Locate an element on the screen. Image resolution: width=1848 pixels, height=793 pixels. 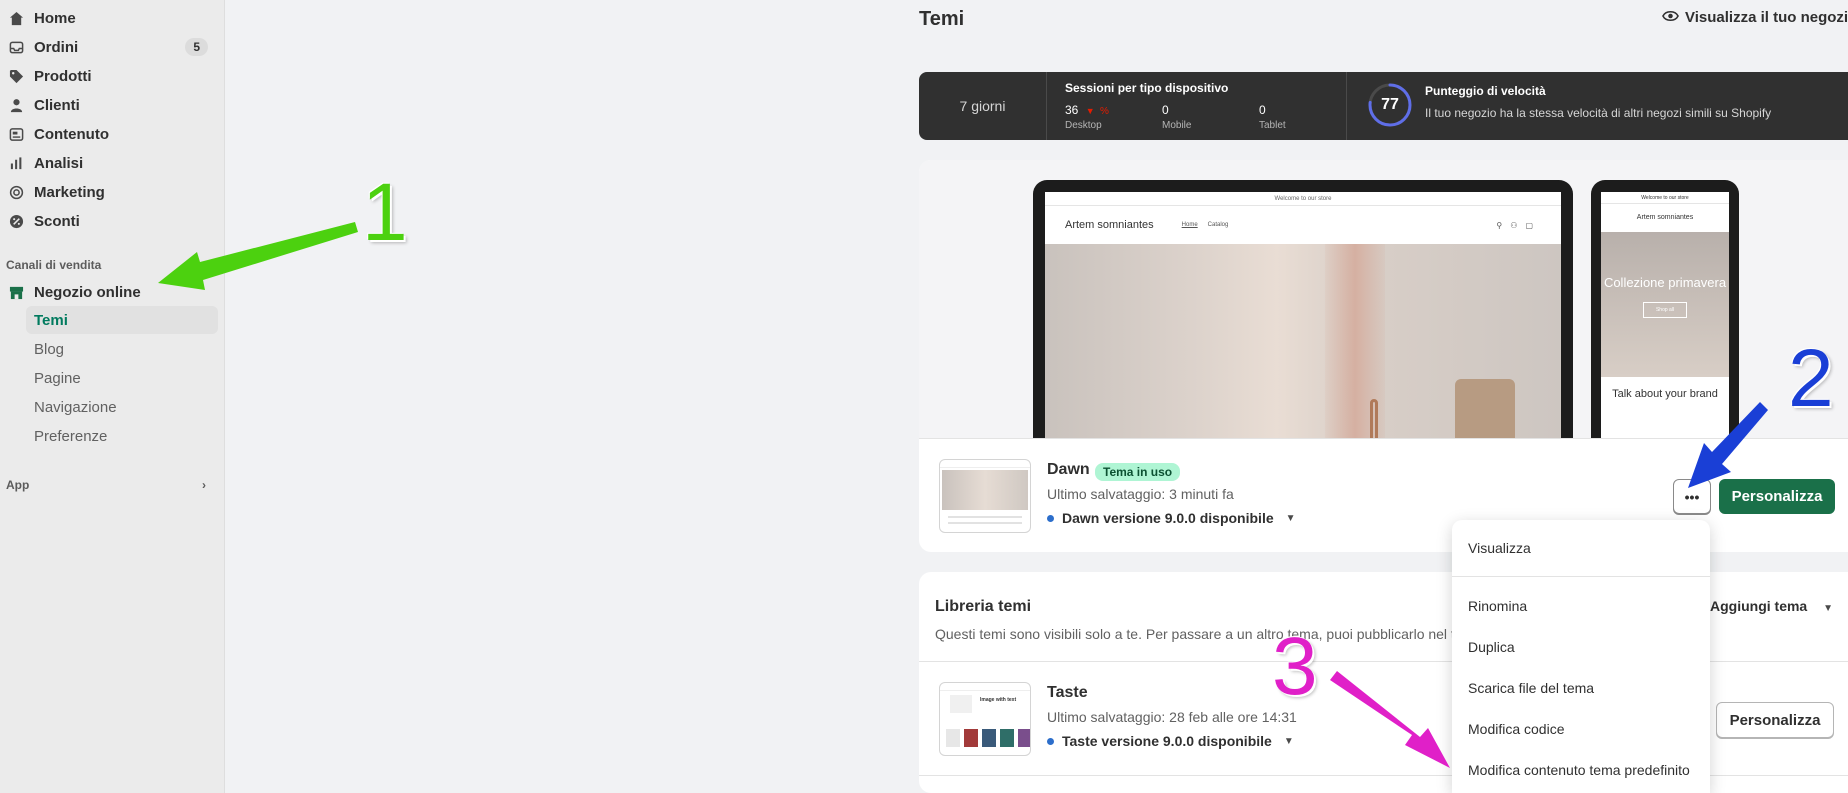
target-icon is located at coordinates (16, 192).